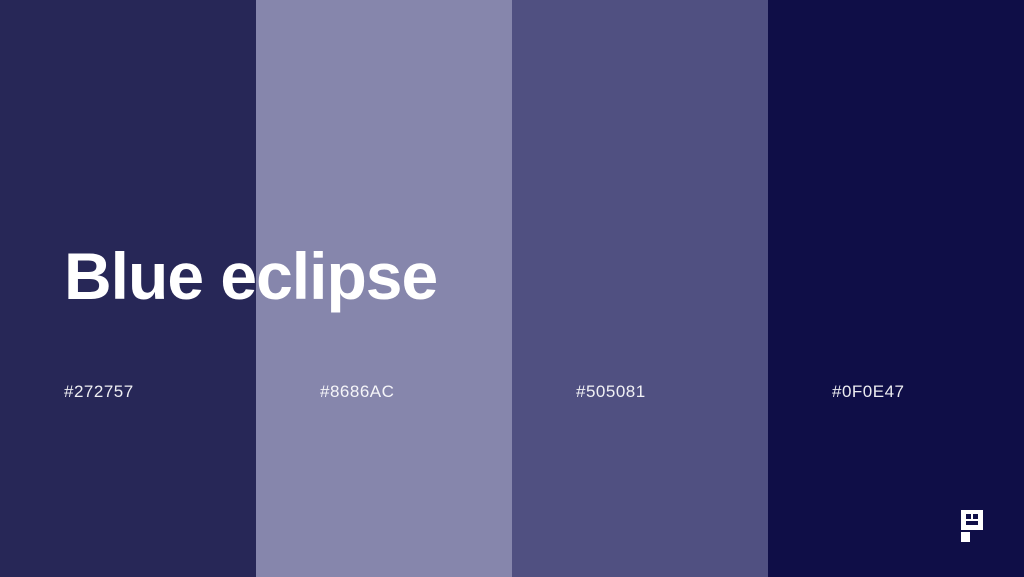 This screenshot has height=577, width=1024. Describe the element at coordinates (99, 391) in the screenshot. I see `swatch-1-code: #272757` at that location.